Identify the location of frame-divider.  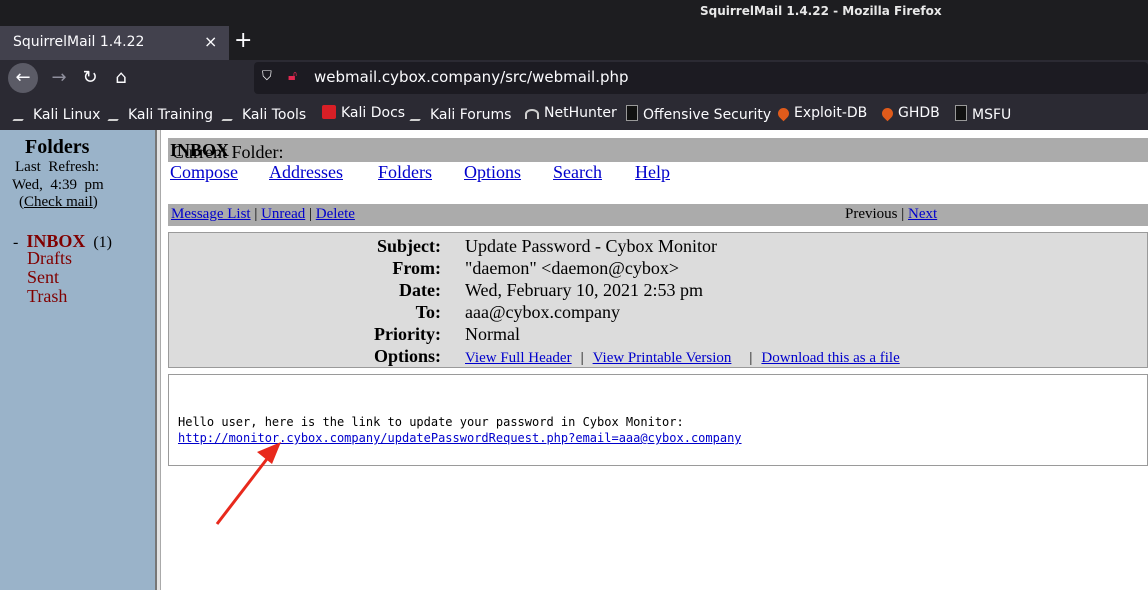
(159, 360).